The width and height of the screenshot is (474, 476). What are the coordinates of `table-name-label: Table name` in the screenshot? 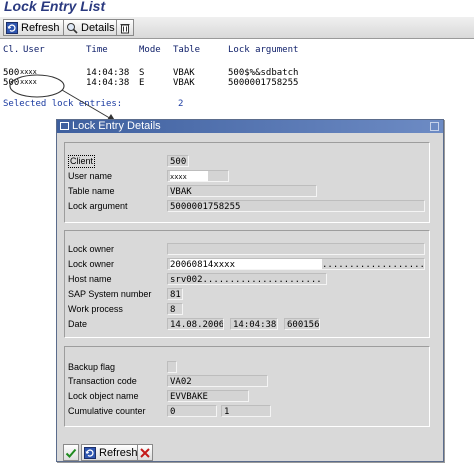 It's located at (91, 191).